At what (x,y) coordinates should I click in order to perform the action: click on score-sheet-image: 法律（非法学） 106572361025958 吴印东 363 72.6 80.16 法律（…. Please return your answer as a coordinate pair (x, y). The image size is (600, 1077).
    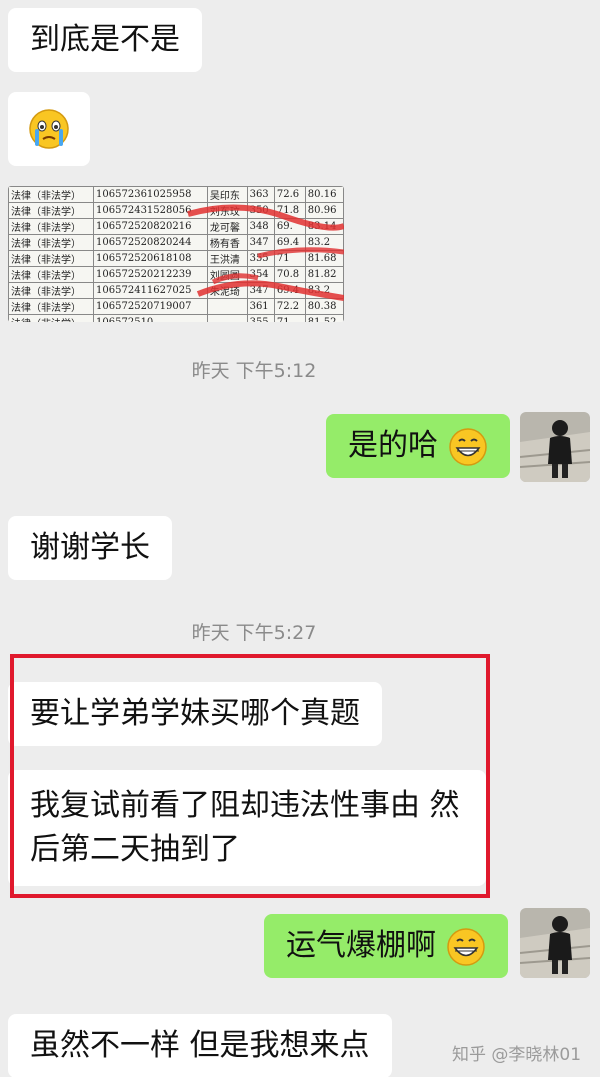
    Looking at the image, I should click on (176, 254).